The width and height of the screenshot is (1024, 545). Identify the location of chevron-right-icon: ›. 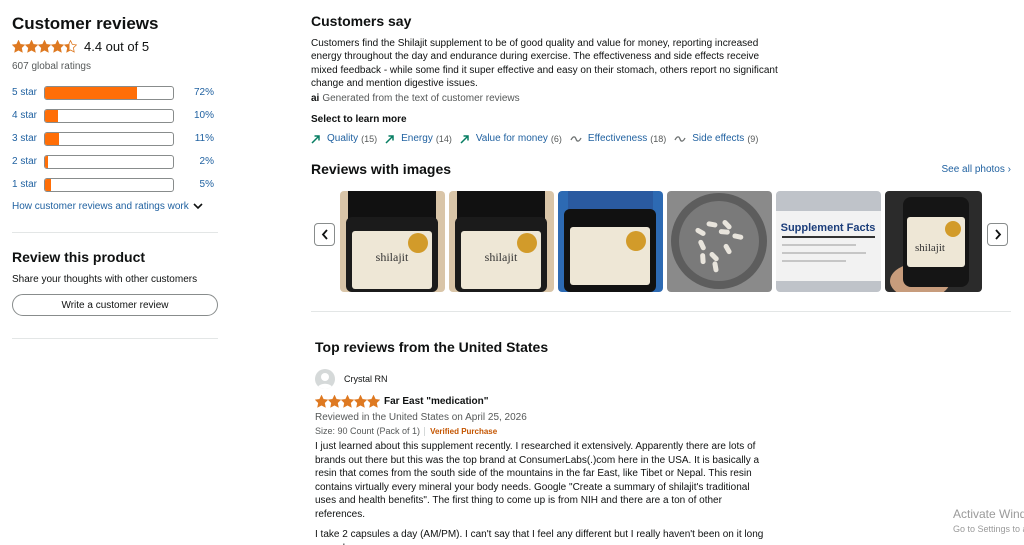
(1009, 169).